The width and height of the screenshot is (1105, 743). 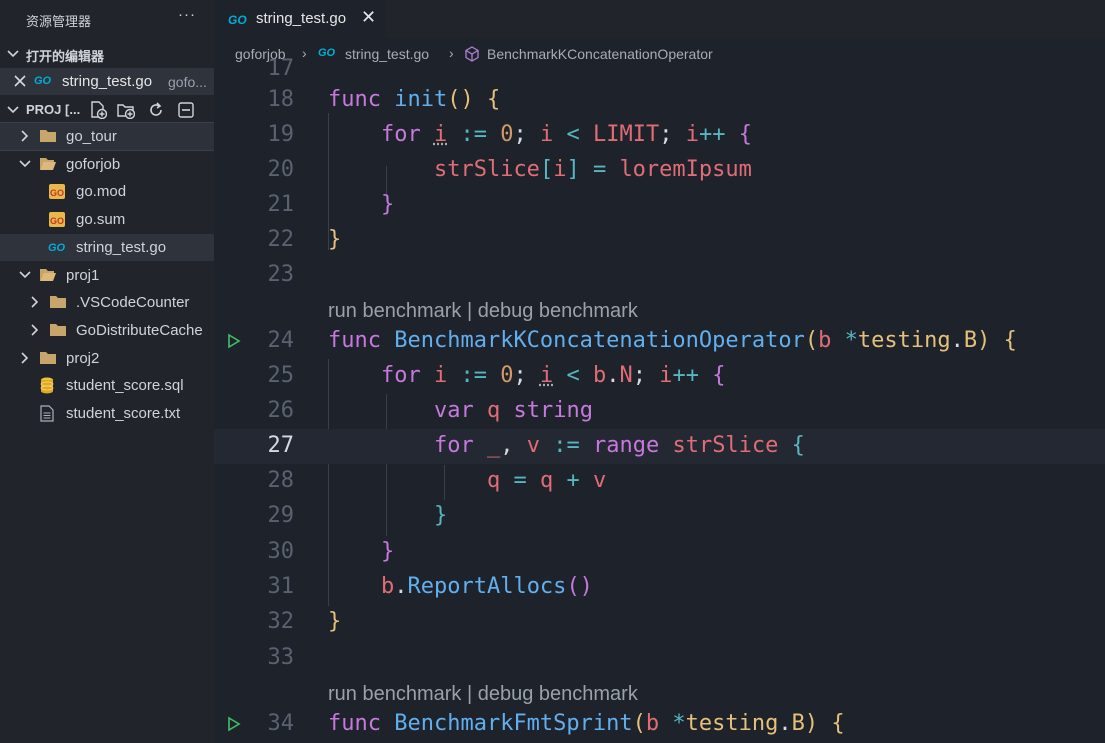 What do you see at coordinates (121, 247) in the screenshot?
I see `tree-item-label: string_test.go` at bounding box center [121, 247].